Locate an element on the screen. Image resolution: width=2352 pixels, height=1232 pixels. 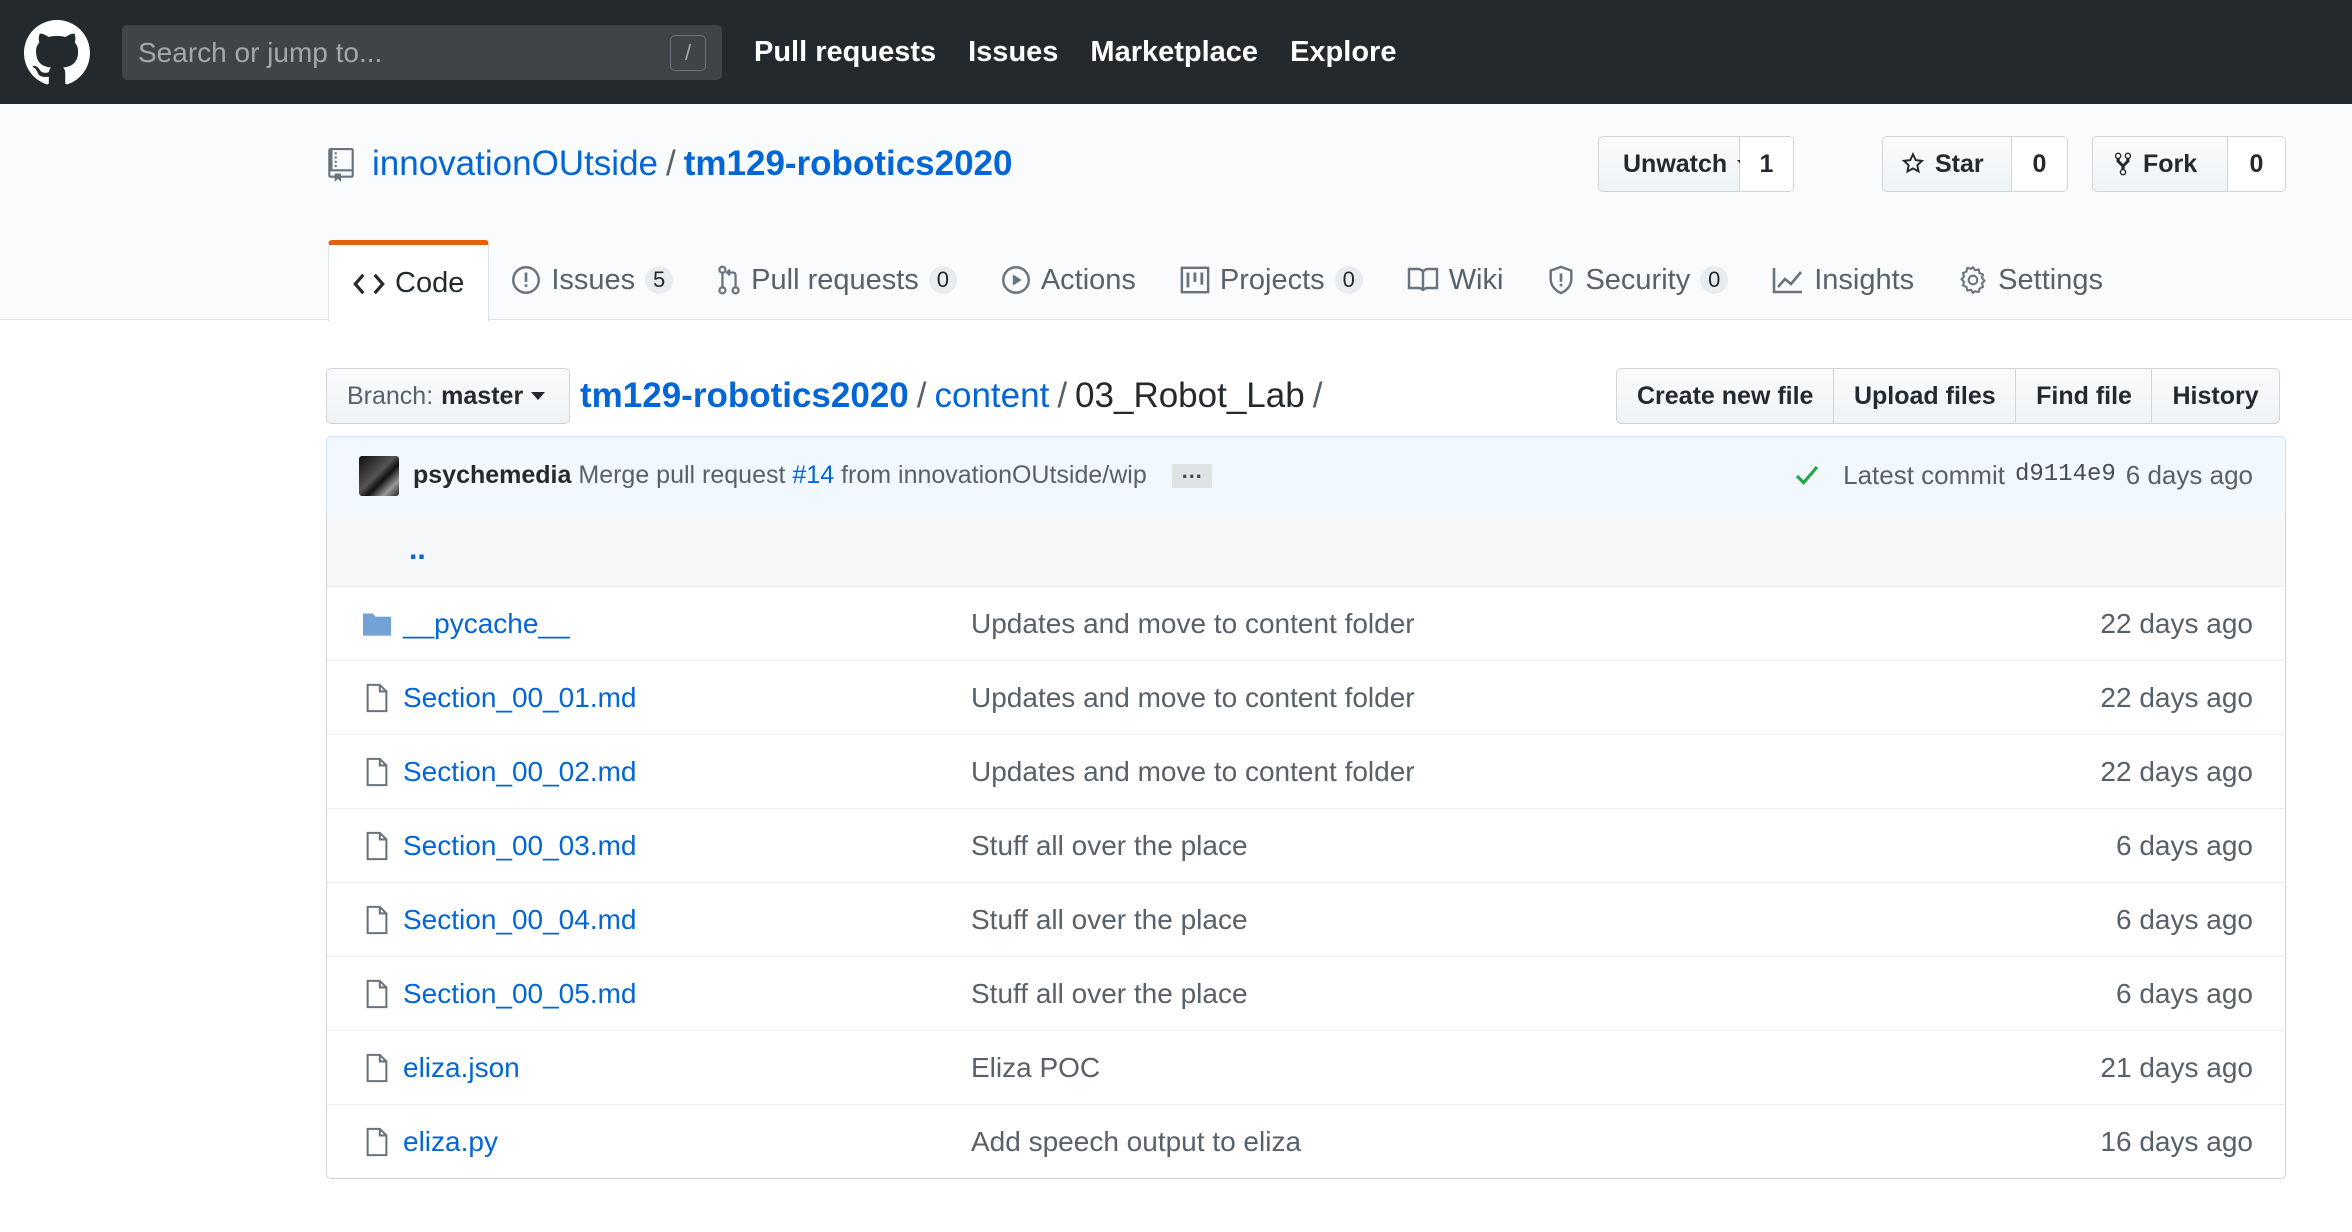
breadcrumb-folder-link: content is located at coordinates (992, 395).